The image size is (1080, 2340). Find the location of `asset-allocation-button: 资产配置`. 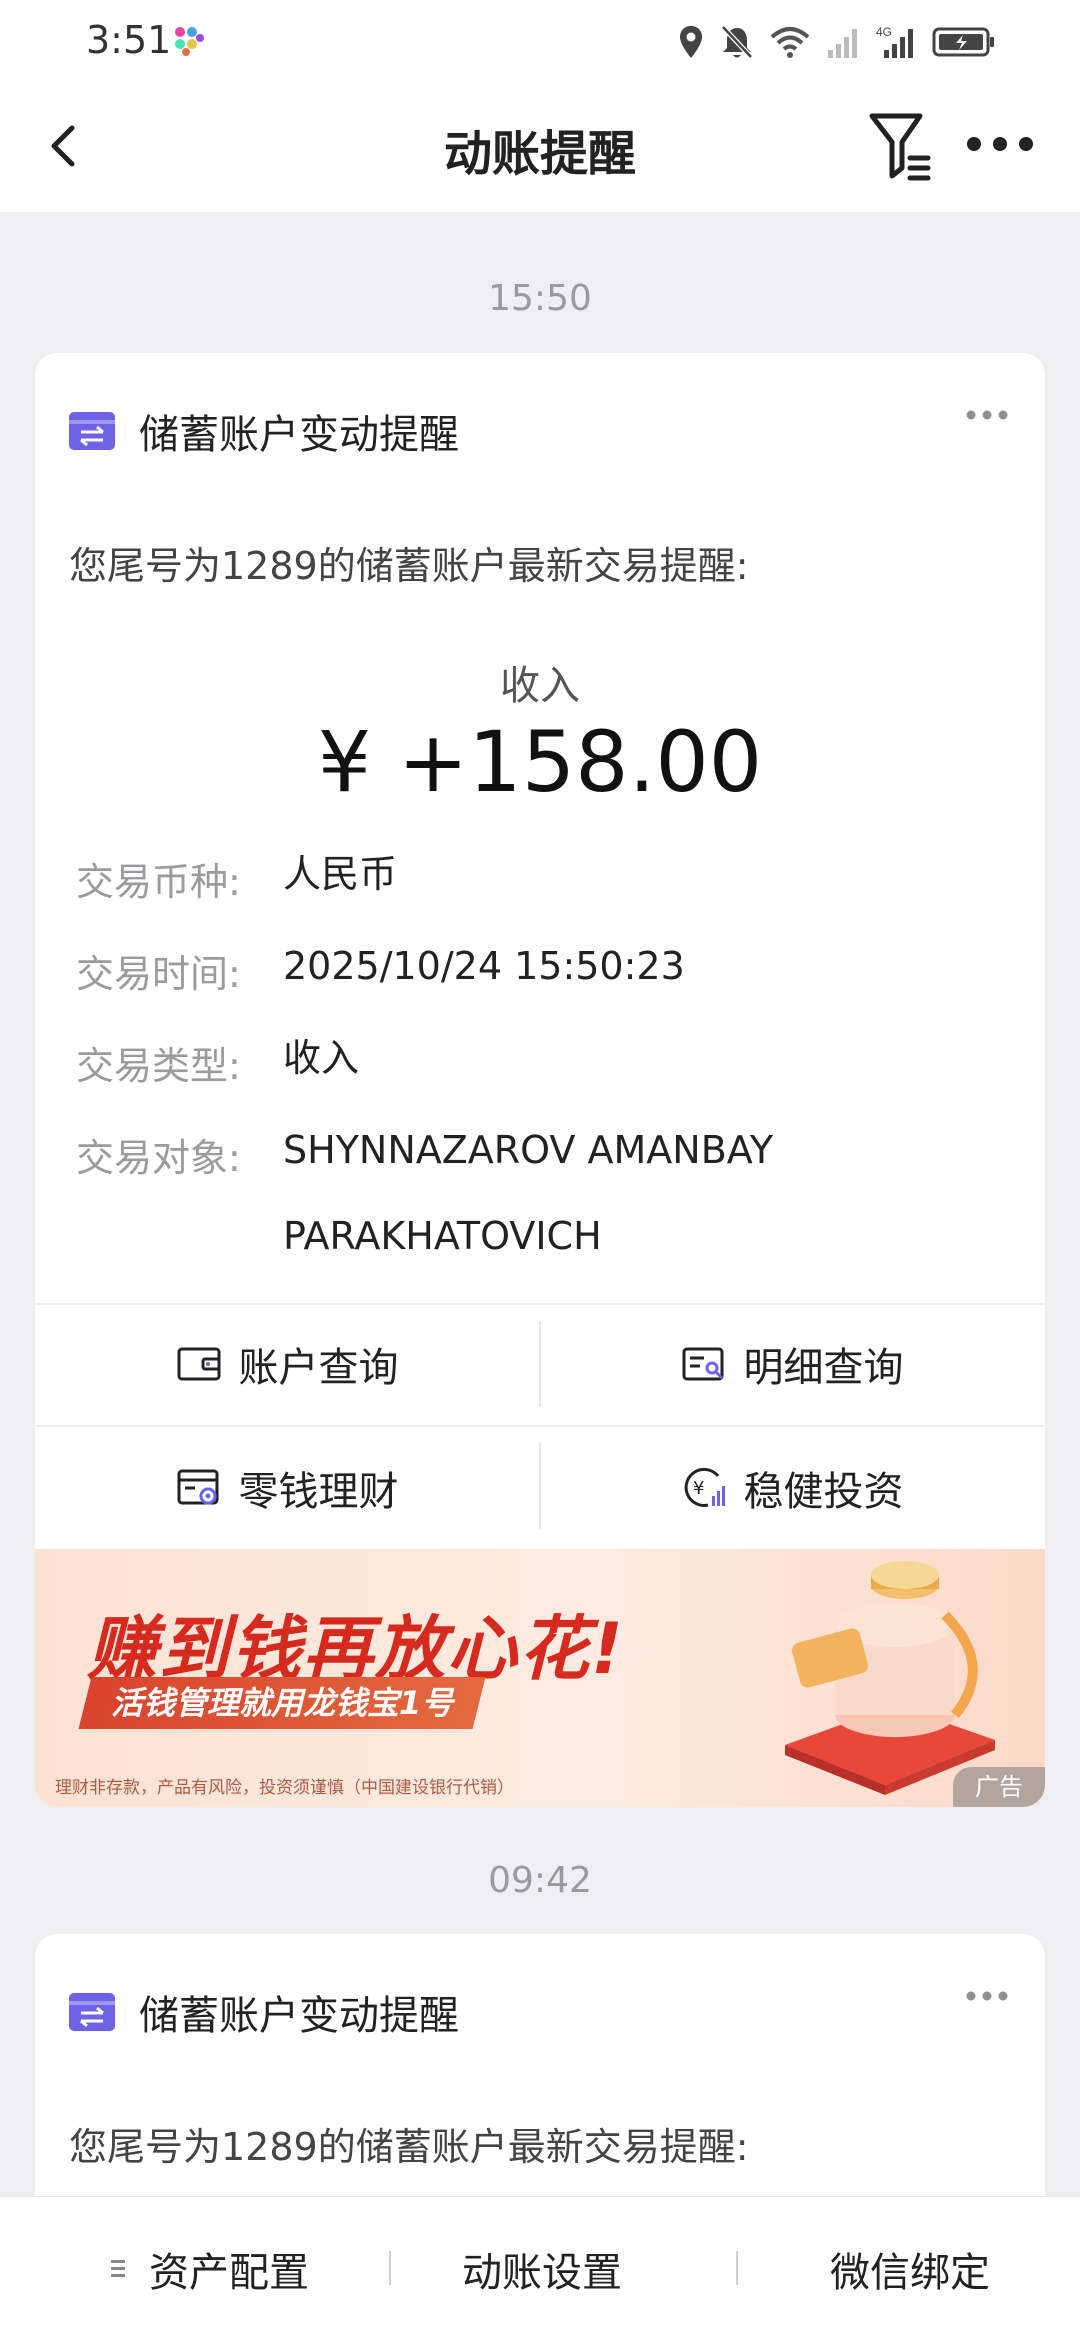

asset-allocation-button: 资产配置 is located at coordinates (210, 2268).